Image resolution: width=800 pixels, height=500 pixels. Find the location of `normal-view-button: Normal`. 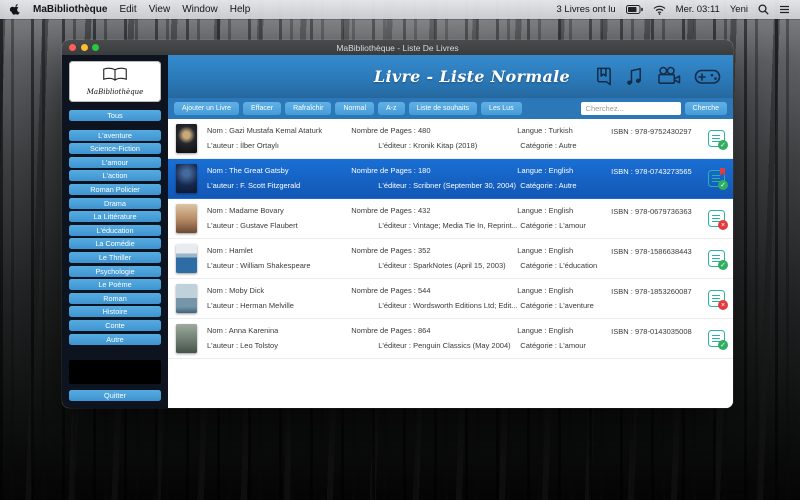

normal-view-button: Normal is located at coordinates (354, 108).